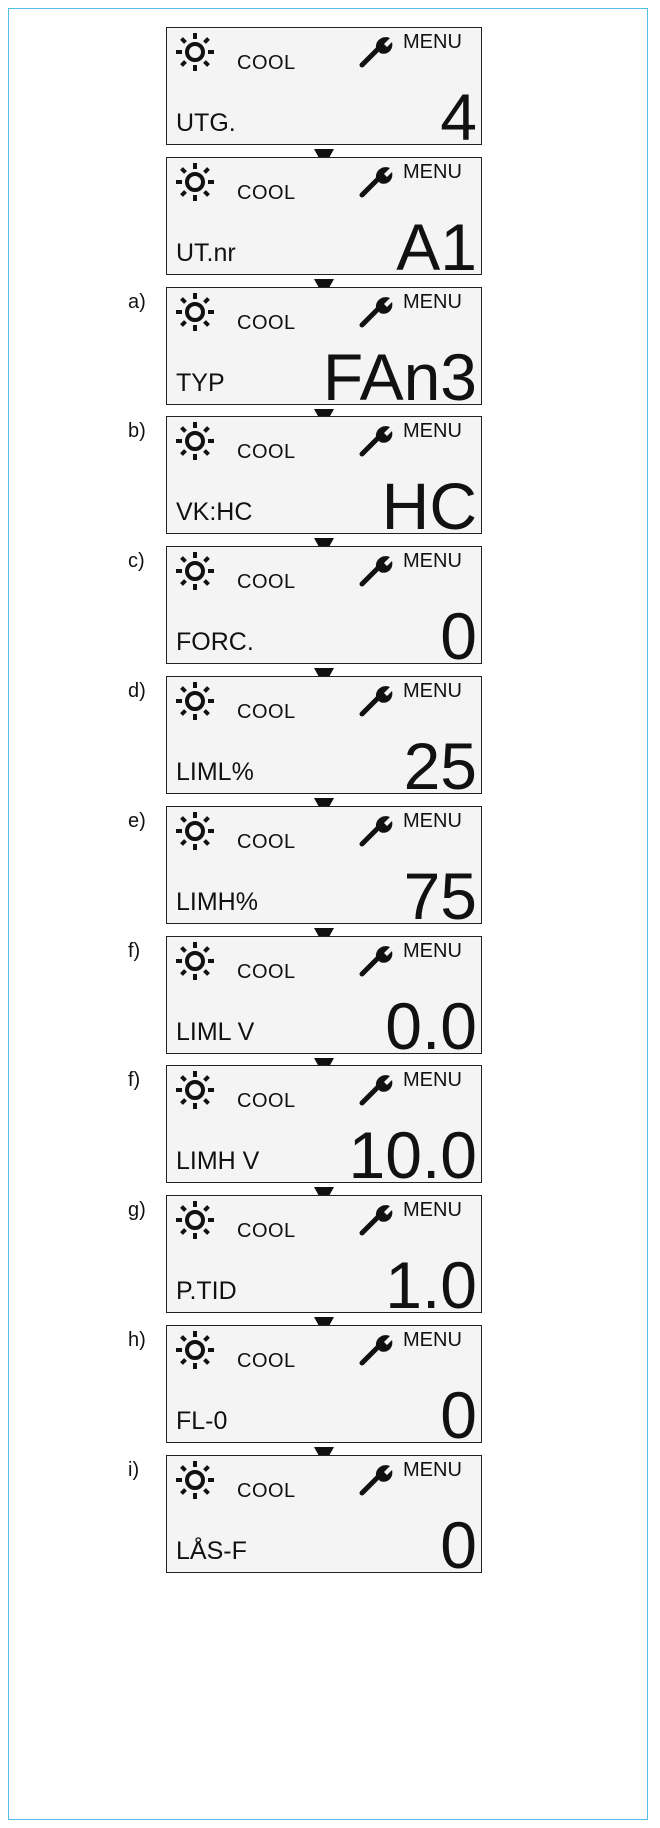 This screenshot has width=660, height=1828. What do you see at coordinates (217, 901) in the screenshot?
I see `parameter-name: LIMH%` at bounding box center [217, 901].